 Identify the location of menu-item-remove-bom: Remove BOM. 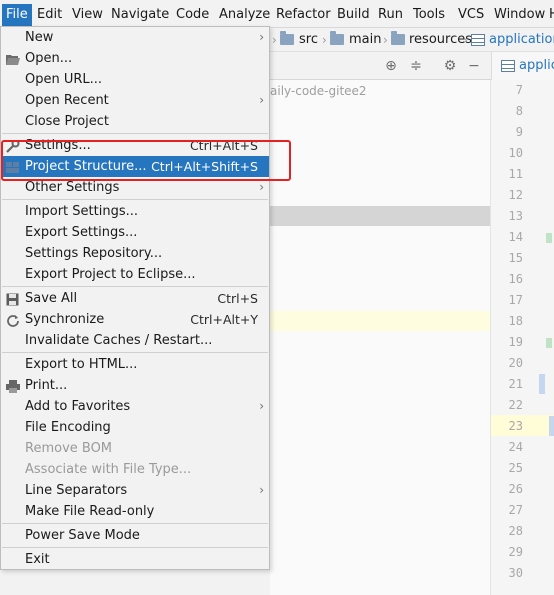
(69, 448).